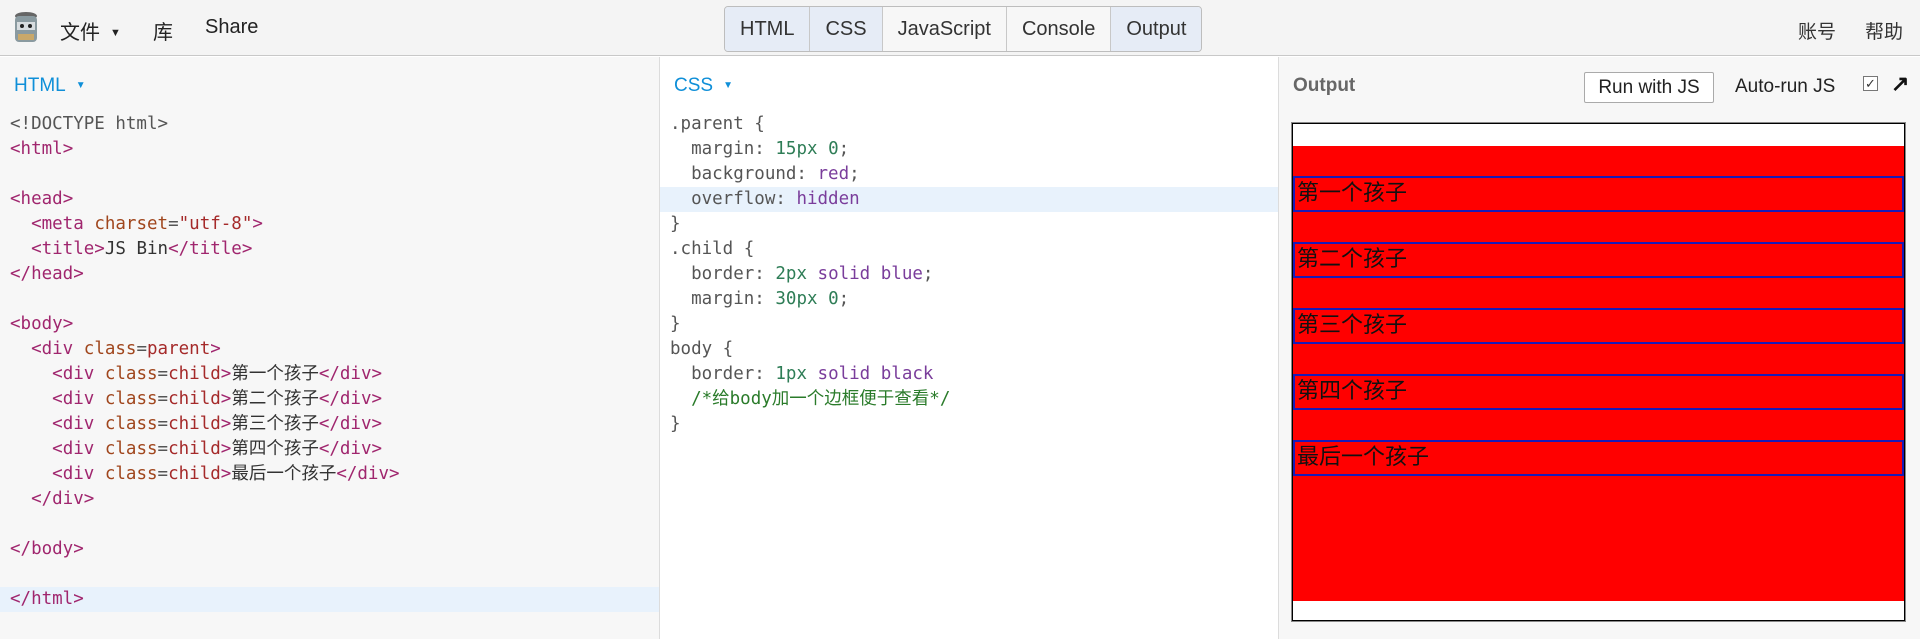  Describe the element at coordinates (40, 85) in the screenshot. I see `html-panel-title: HTML` at that location.